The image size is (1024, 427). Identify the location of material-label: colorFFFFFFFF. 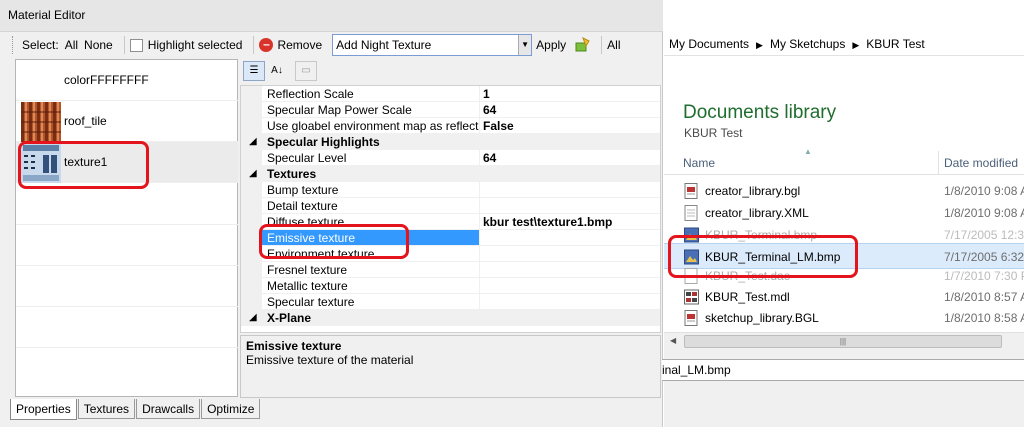
(106, 80).